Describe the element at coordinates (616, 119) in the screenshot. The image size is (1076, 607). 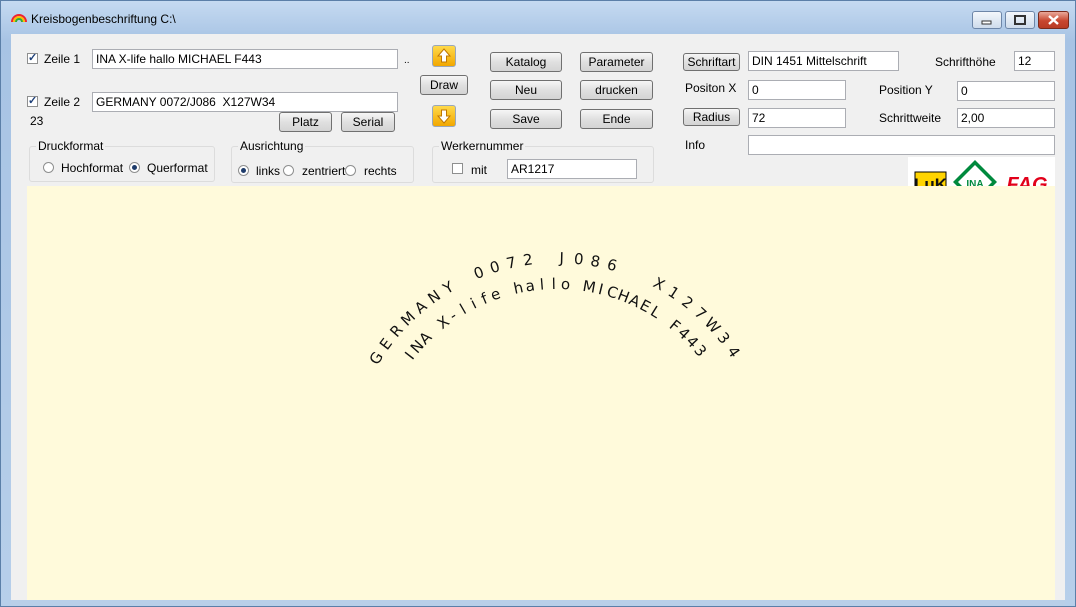
I see `ende-button: Ende` at that location.